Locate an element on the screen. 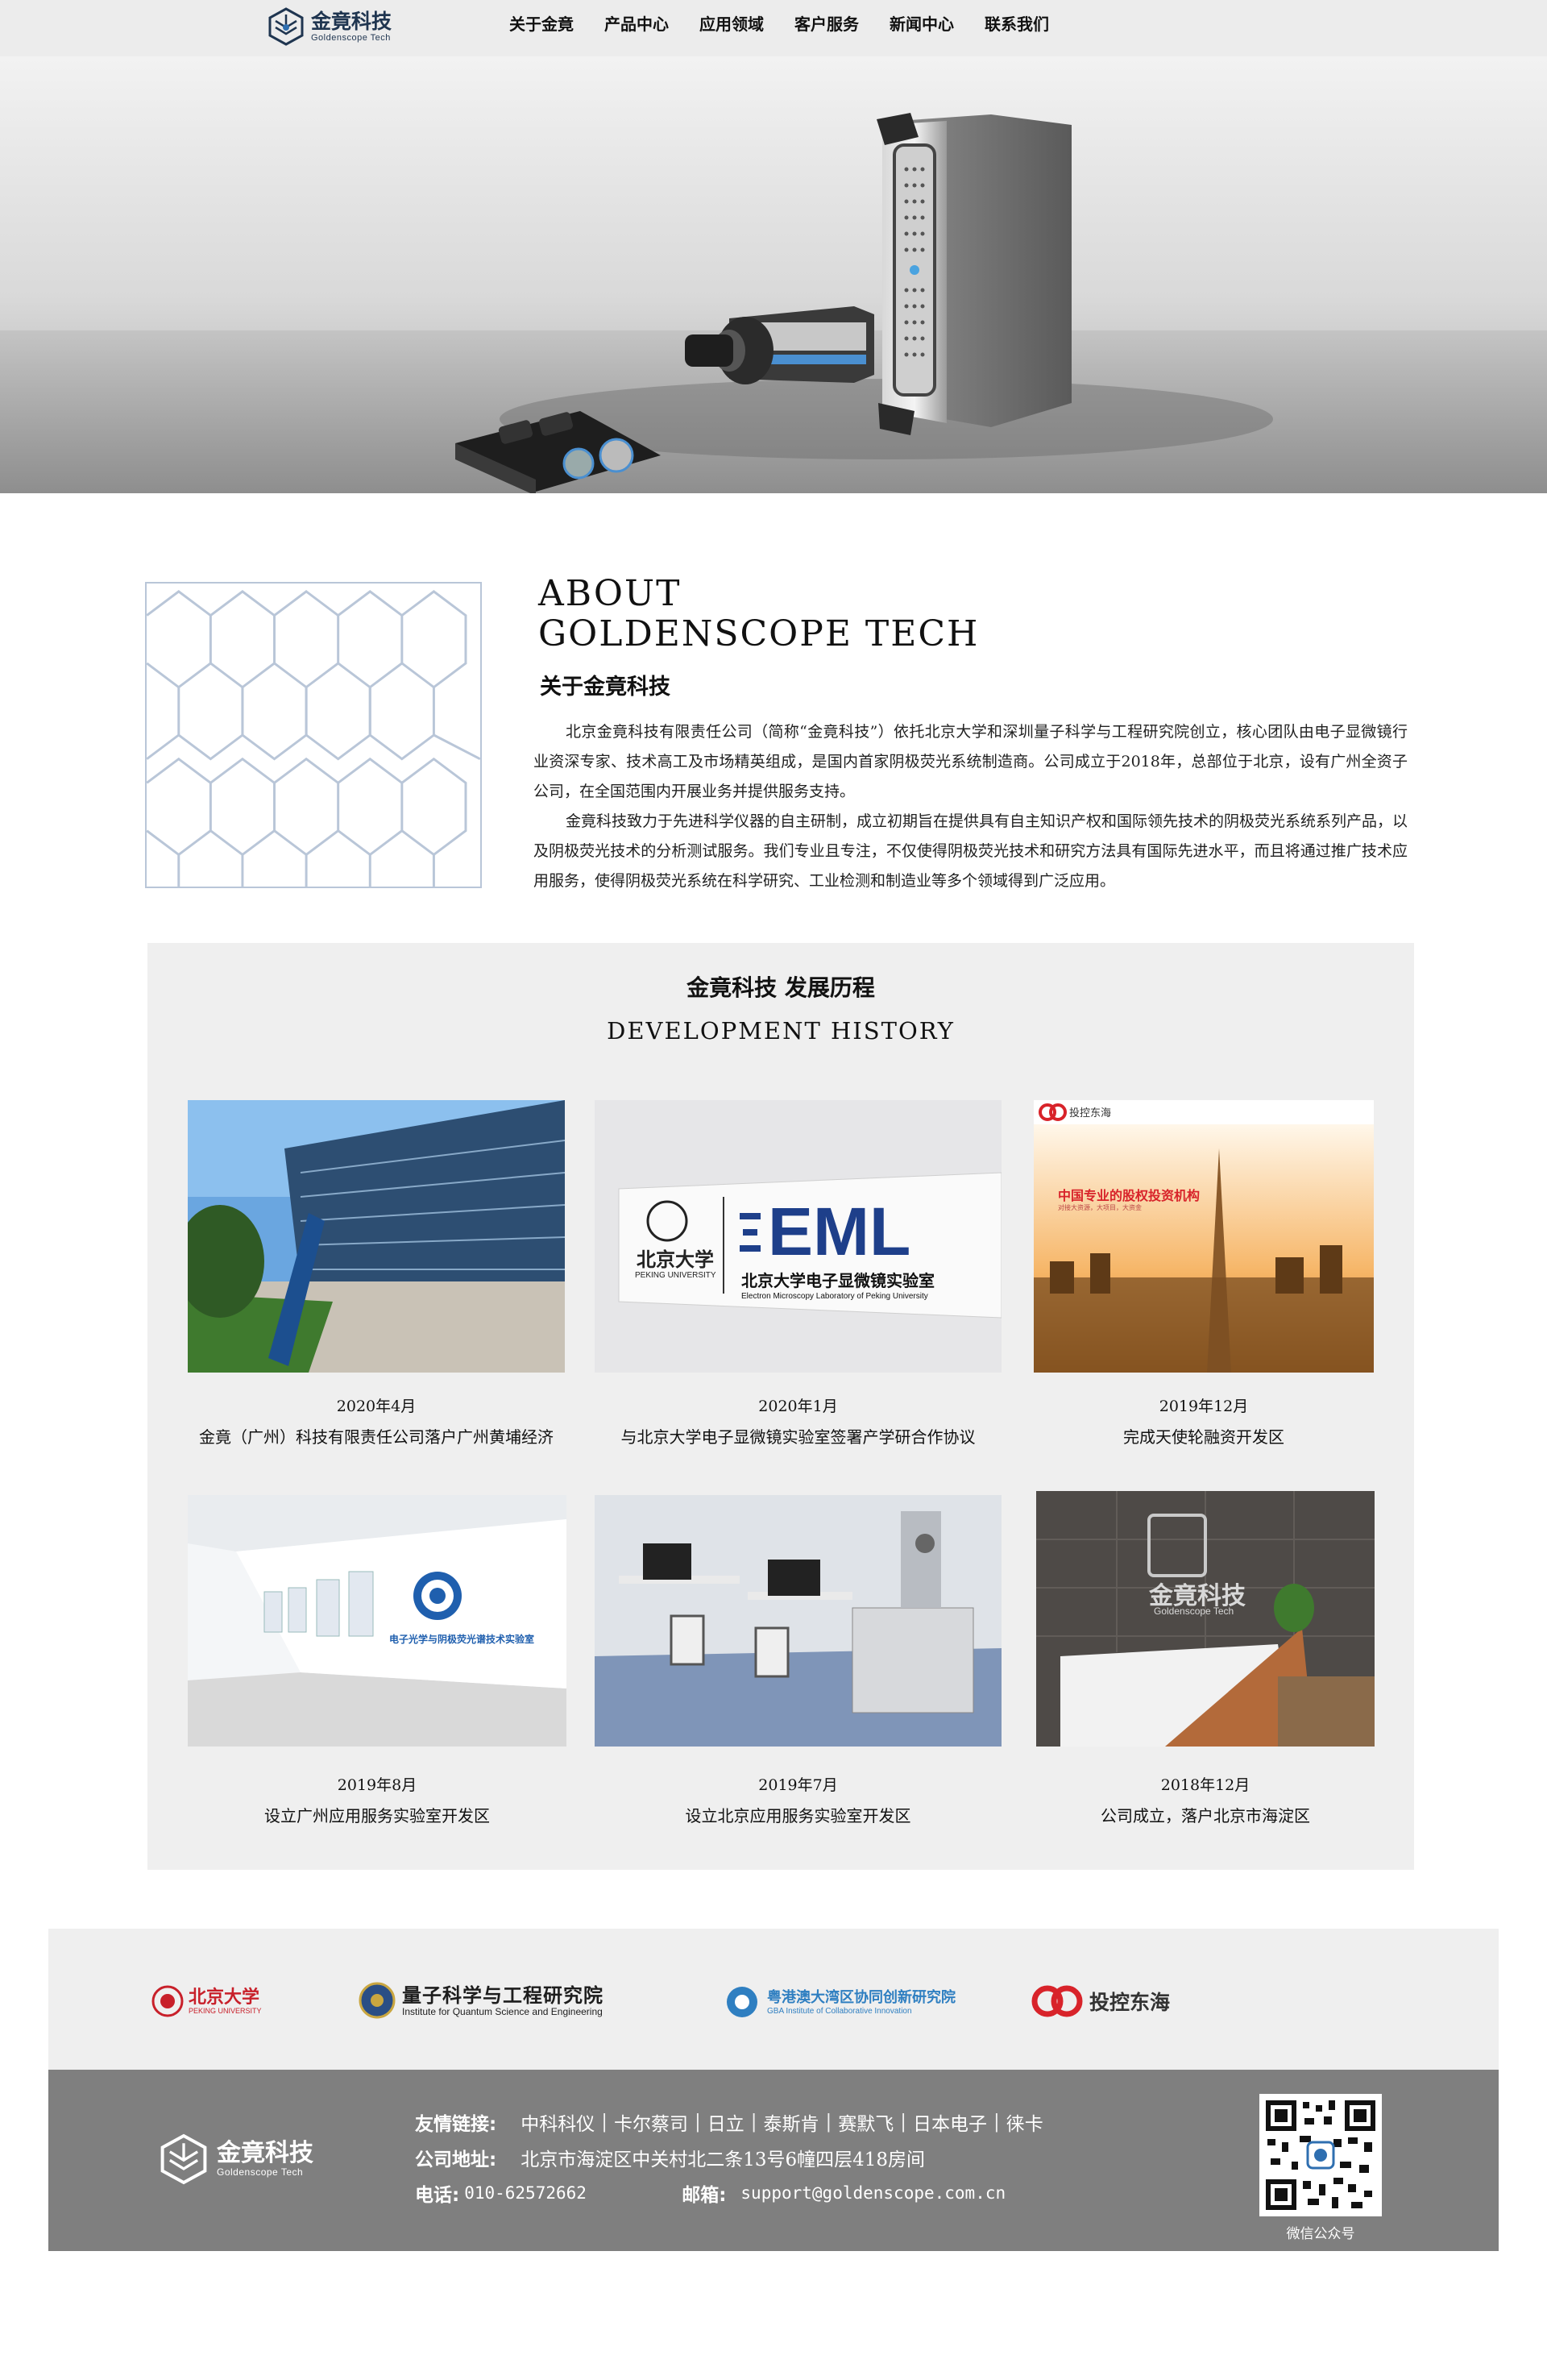  pku-seal-icon is located at coordinates (167, 2001).